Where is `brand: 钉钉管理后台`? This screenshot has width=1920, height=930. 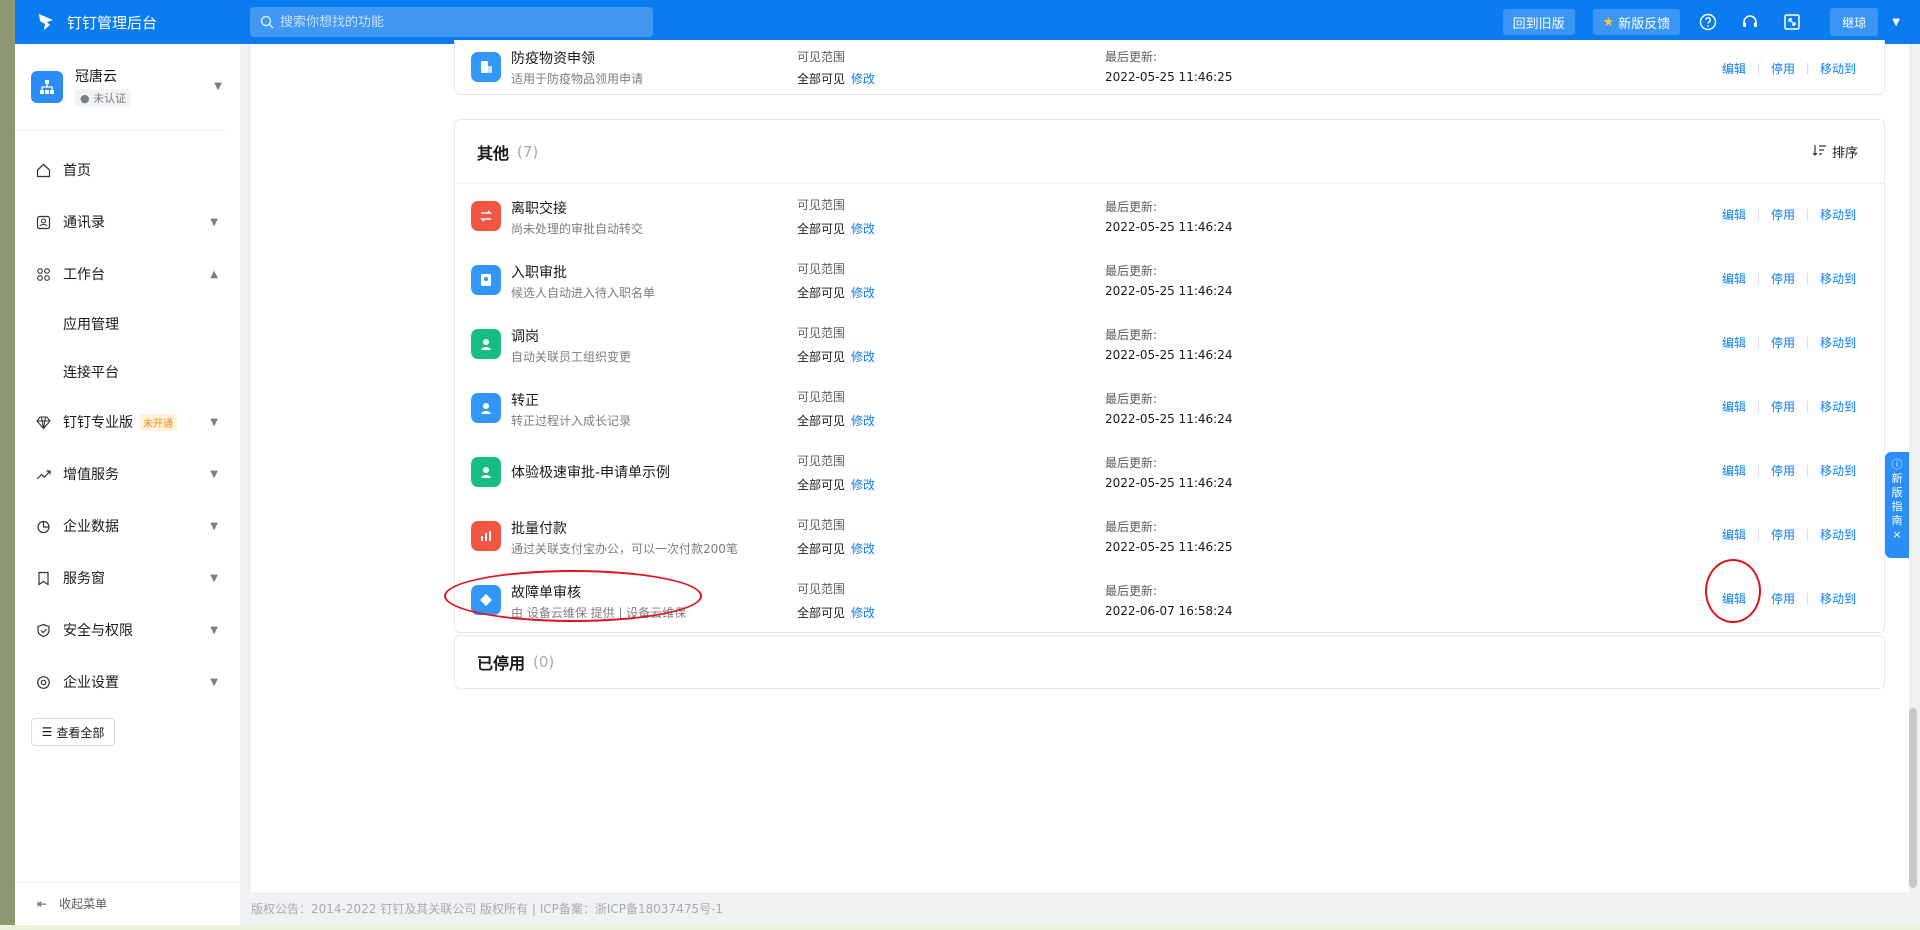
brand: 钉钉管理后台 is located at coordinates (132, 22).